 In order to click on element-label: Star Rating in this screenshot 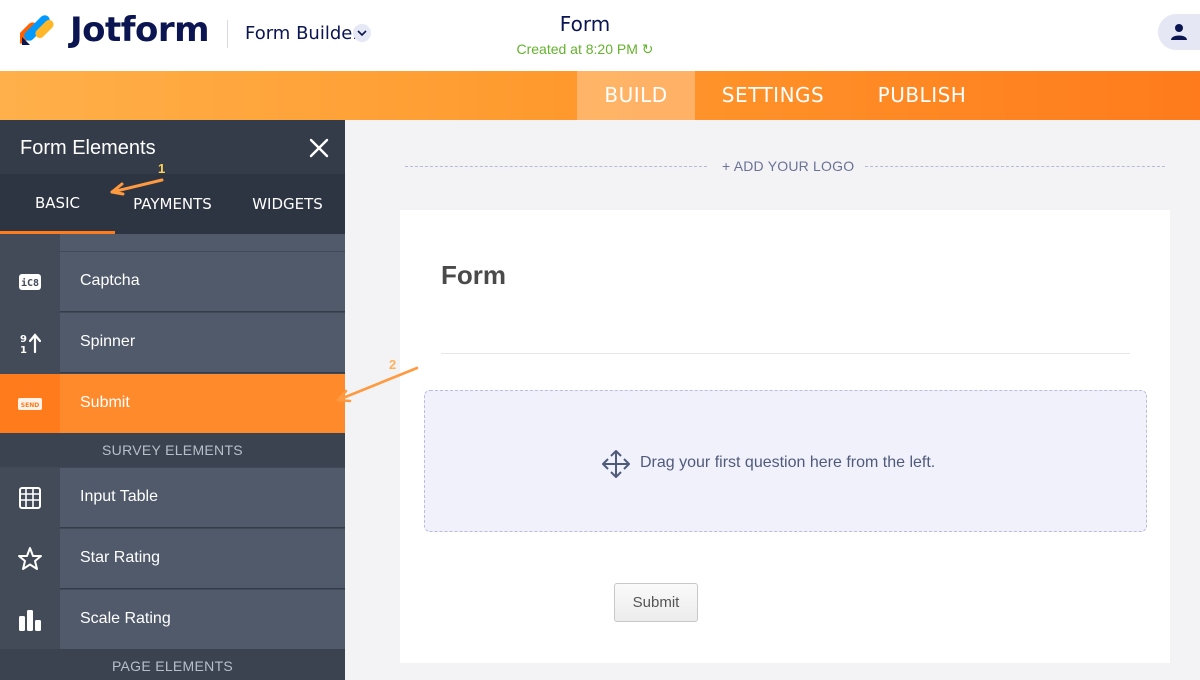, I will do `click(120, 557)`.